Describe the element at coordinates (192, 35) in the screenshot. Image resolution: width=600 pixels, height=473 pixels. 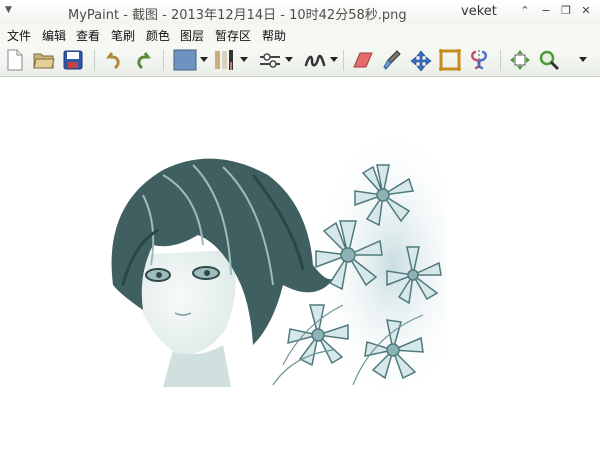
I see `menu-layer: 图层` at that location.